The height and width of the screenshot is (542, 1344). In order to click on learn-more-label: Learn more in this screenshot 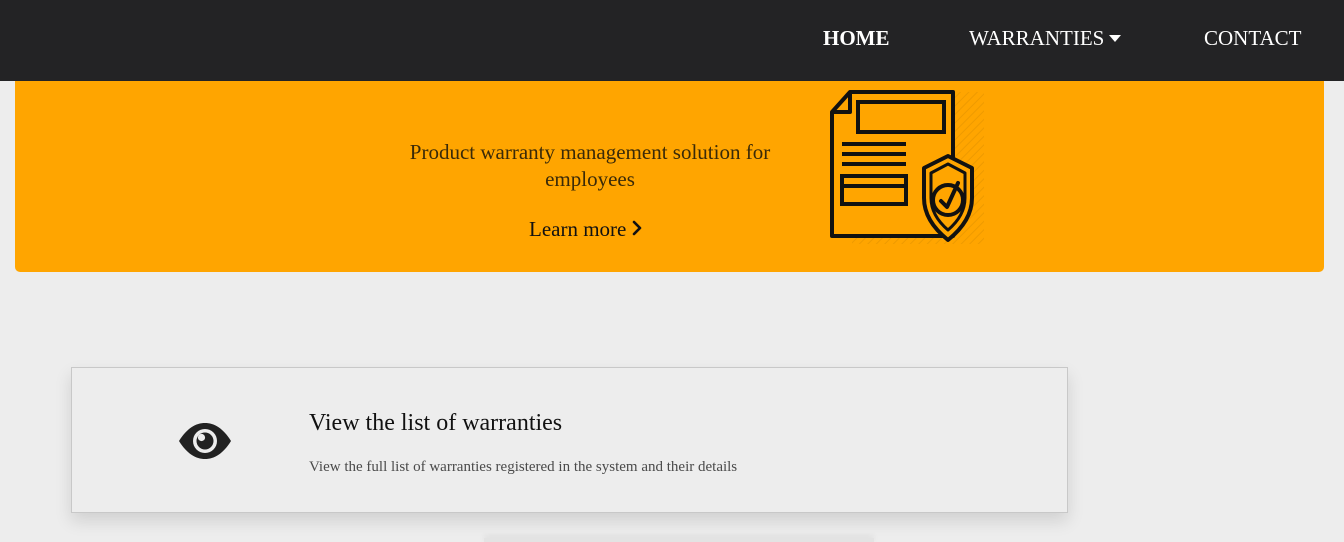, I will do `click(578, 229)`.